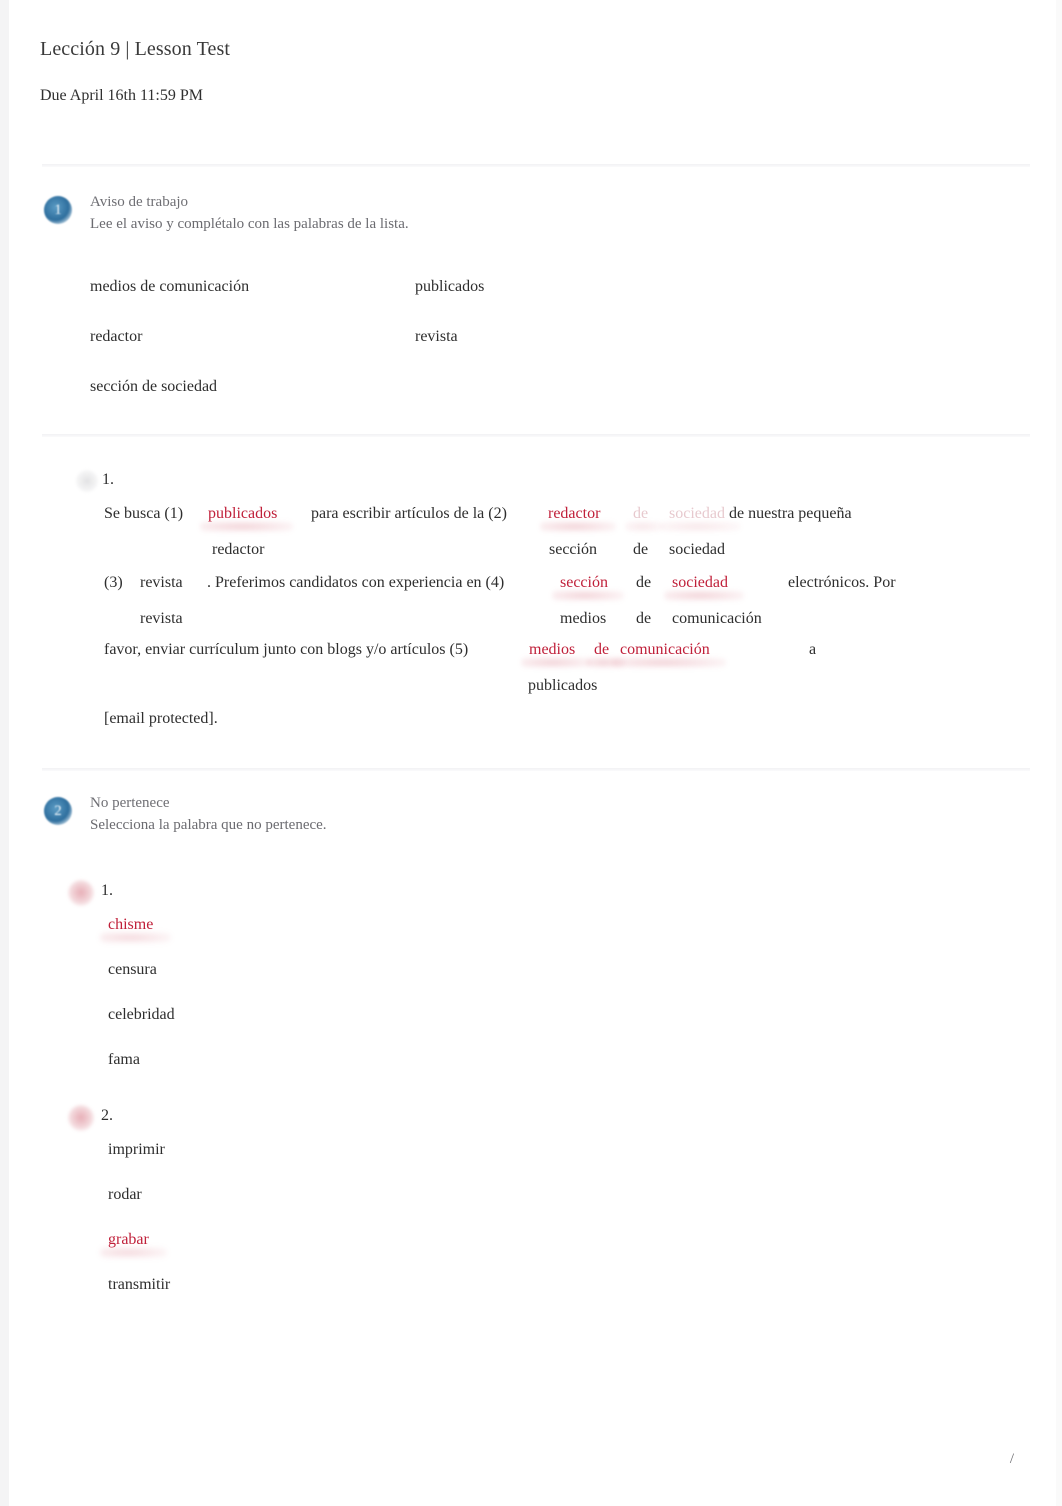 The width and height of the screenshot is (1062, 1506). Describe the element at coordinates (208, 825) in the screenshot. I see `activity-2-instructions: Selecciona la palabra que no pertenece.` at that location.